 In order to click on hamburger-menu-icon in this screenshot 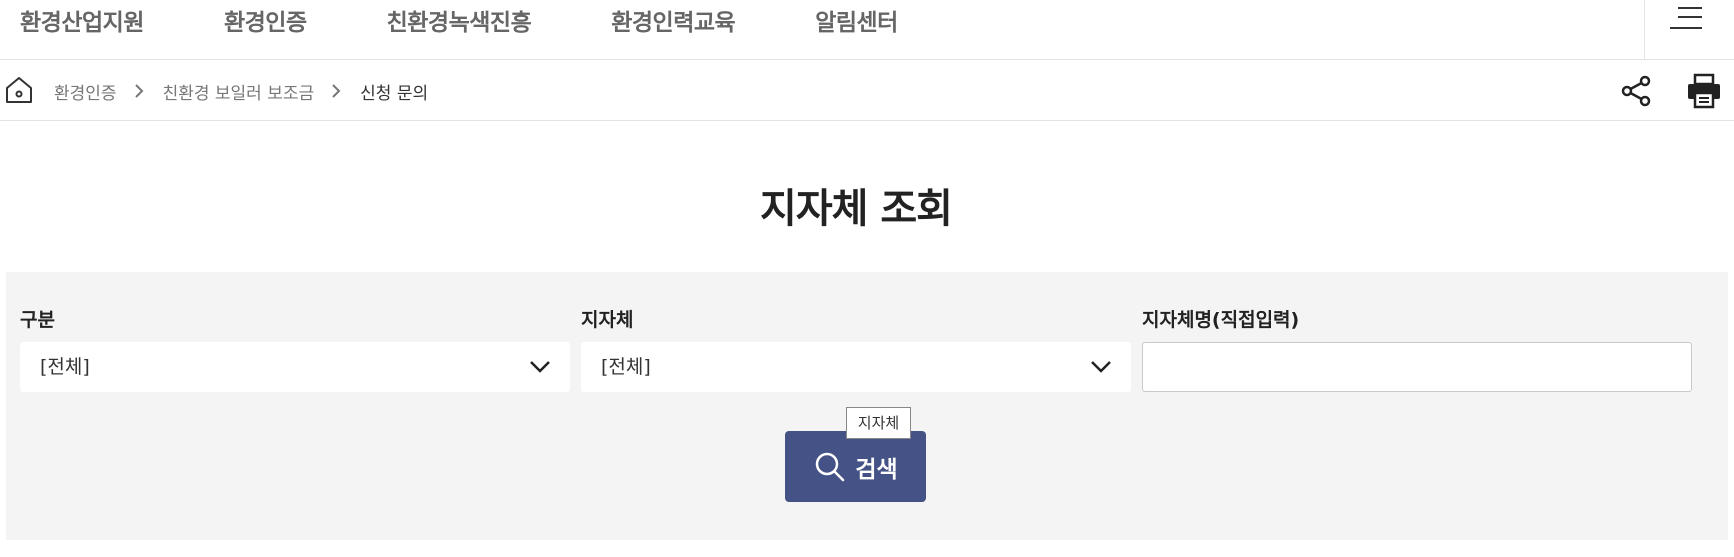, I will do `click(1686, 18)`.